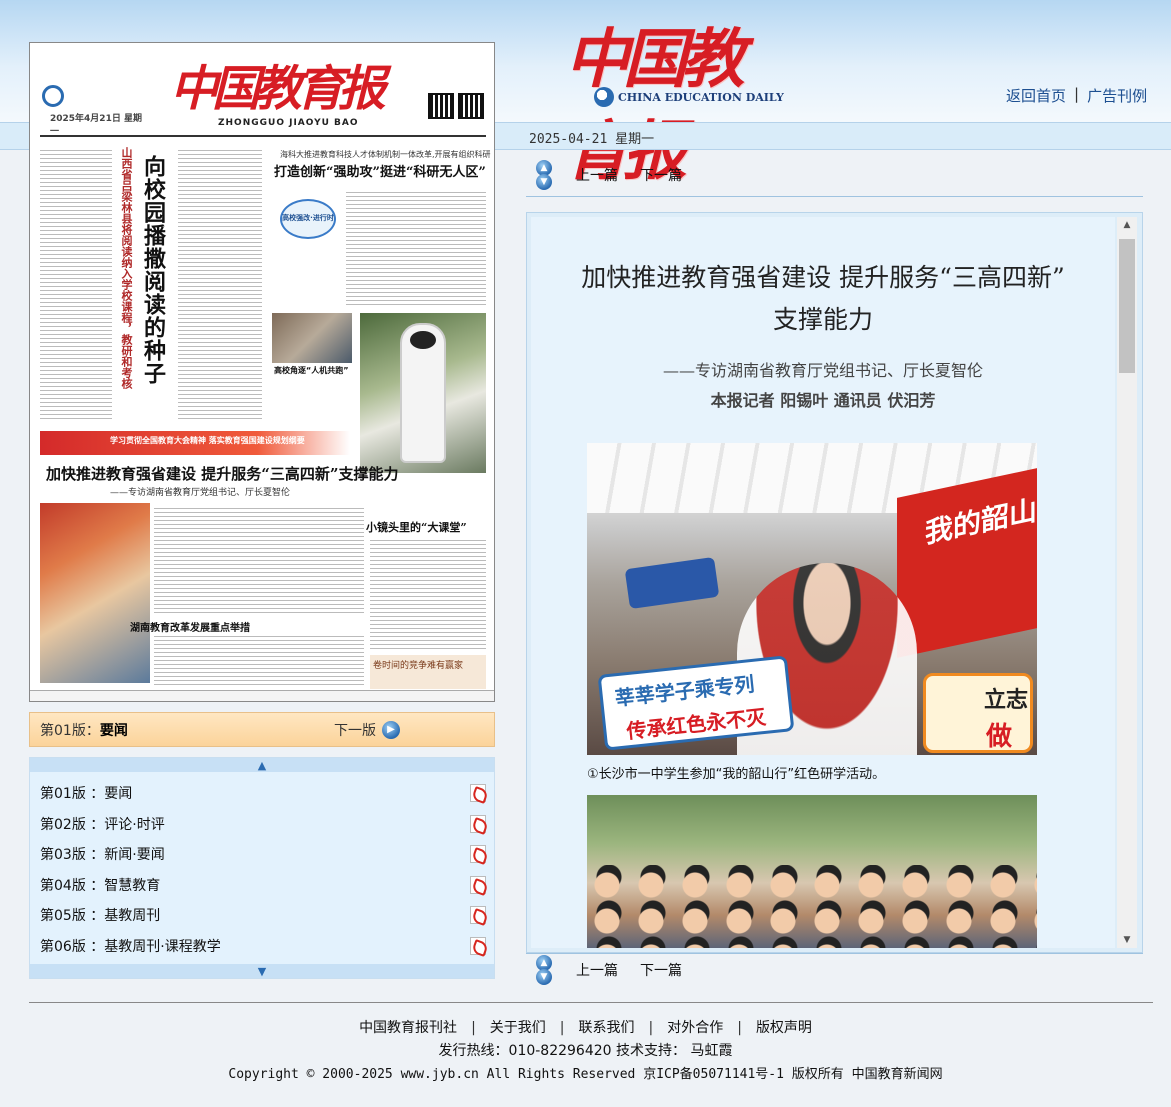  Describe the element at coordinates (812, 599) in the screenshot. I see `article-photo-1: 我的韶山 莘莘学子乘专列 传承红色永不灭 立志 做` at that location.